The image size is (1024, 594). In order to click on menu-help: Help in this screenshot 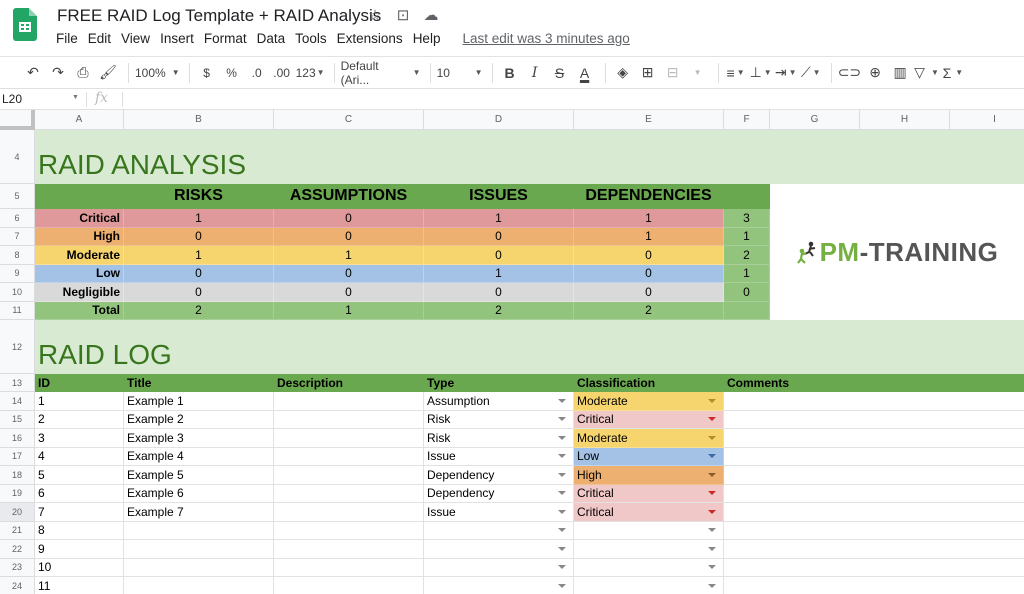, I will do `click(427, 38)`.